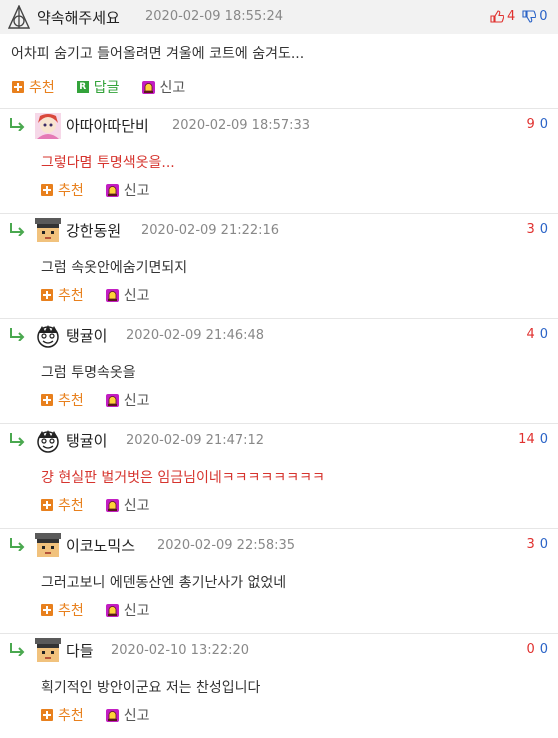 This screenshot has height=738, width=558. Describe the element at coordinates (100, 545) in the screenshot. I see `reply-username: 이코노믹스` at that location.